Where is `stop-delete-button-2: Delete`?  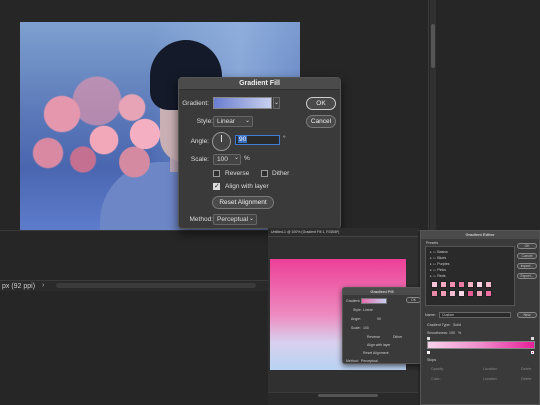
stop-delete-button-2: Delete is located at coordinates (526, 379).